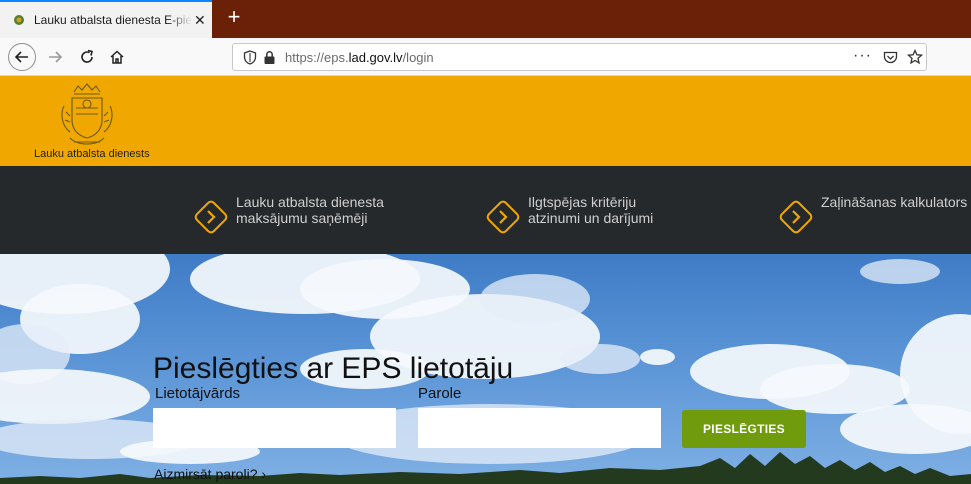 This screenshot has width=971, height=484. Describe the element at coordinates (582, 202) in the screenshot. I see `nav-label-line: Ilgtspējas kritēriju` at that location.